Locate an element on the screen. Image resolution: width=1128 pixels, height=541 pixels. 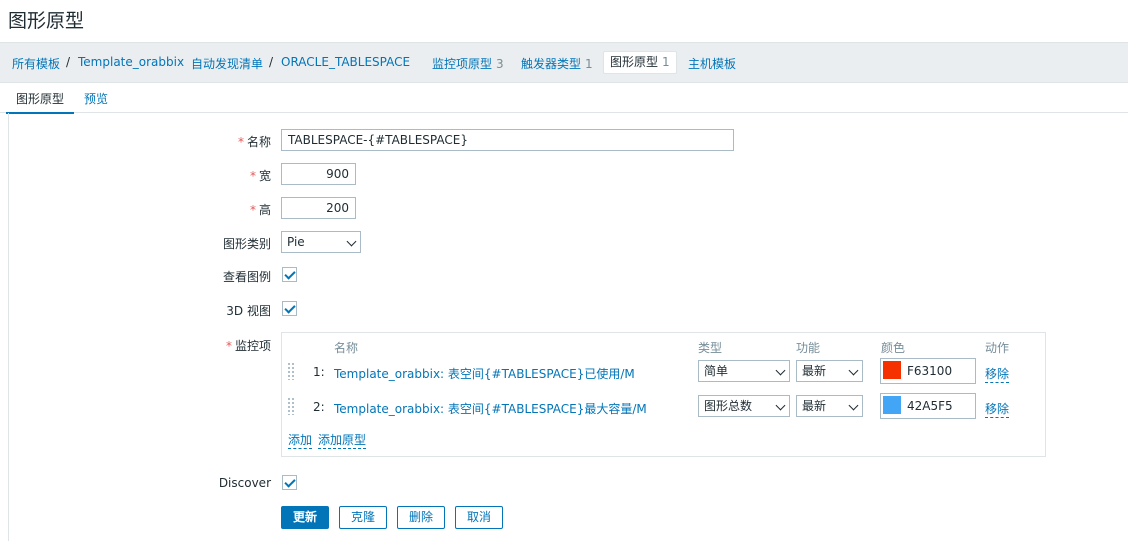
nav-item-prototypes-count: 3 is located at coordinates (500, 64).